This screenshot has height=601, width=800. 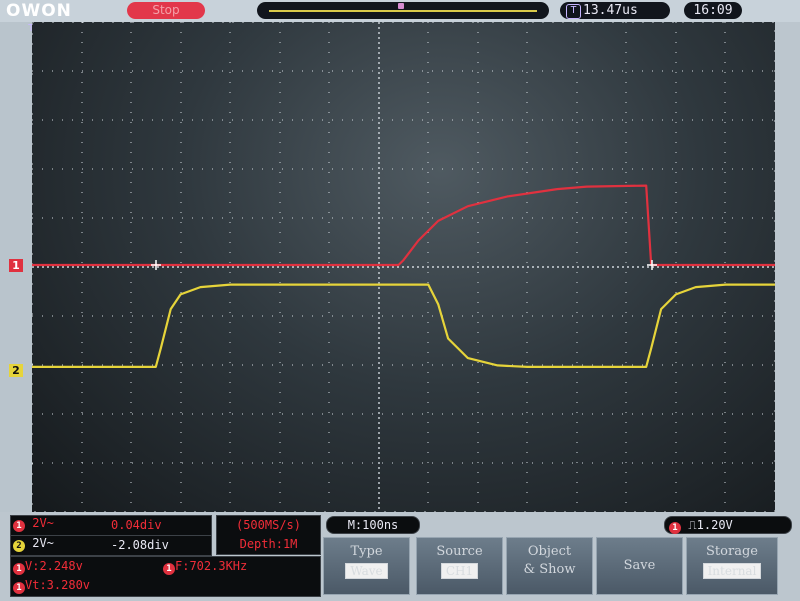 I want to click on trigger-level: 1.20V, so click(x=714, y=525).